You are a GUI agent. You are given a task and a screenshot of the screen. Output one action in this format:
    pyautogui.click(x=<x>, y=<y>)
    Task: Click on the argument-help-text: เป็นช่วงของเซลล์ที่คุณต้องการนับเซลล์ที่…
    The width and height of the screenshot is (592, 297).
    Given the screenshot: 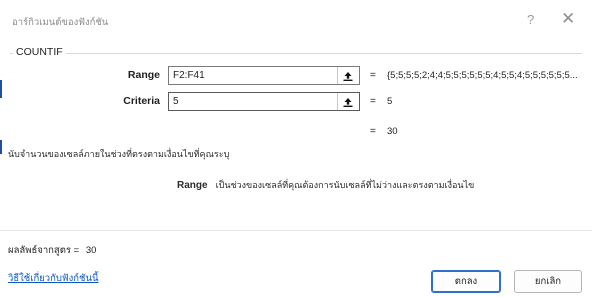 What is the action you would take?
    pyautogui.click(x=345, y=185)
    